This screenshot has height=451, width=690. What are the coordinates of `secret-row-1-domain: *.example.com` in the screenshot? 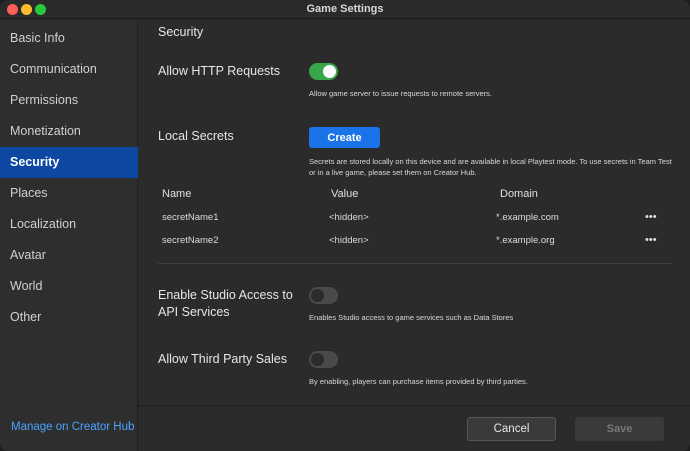 It's located at (527, 217).